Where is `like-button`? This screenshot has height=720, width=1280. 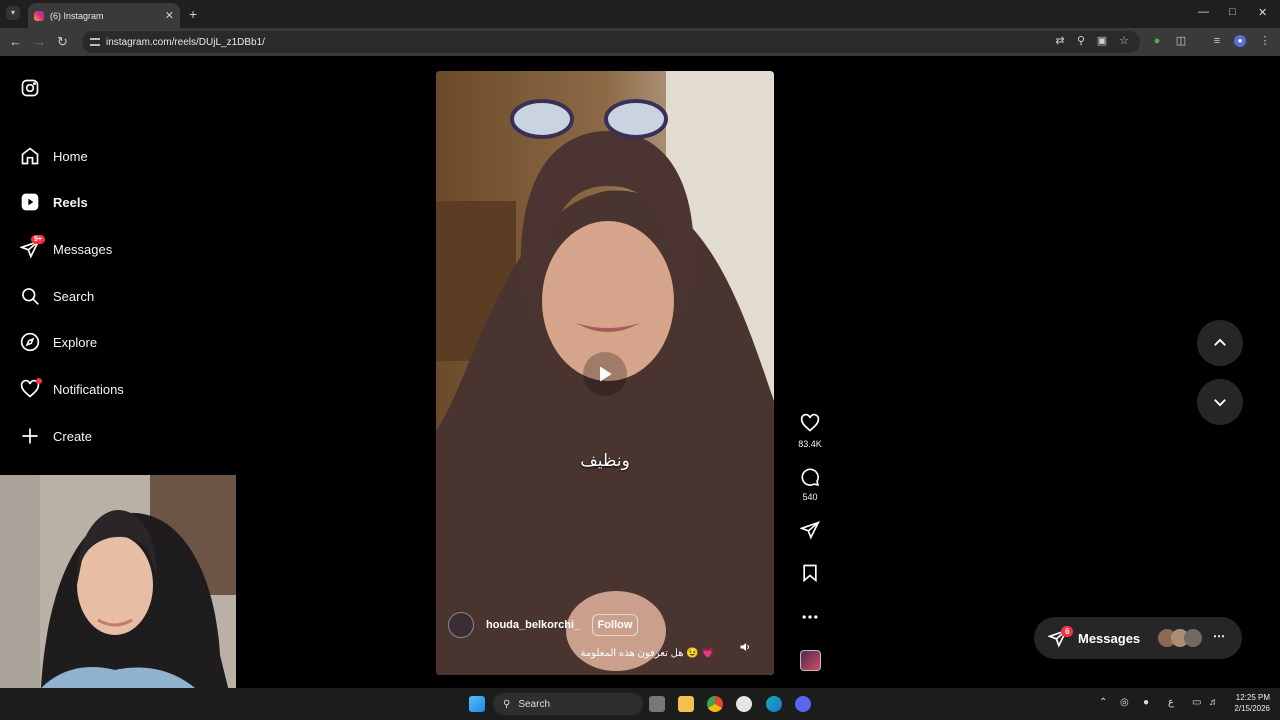 like-button is located at coordinates (810, 425).